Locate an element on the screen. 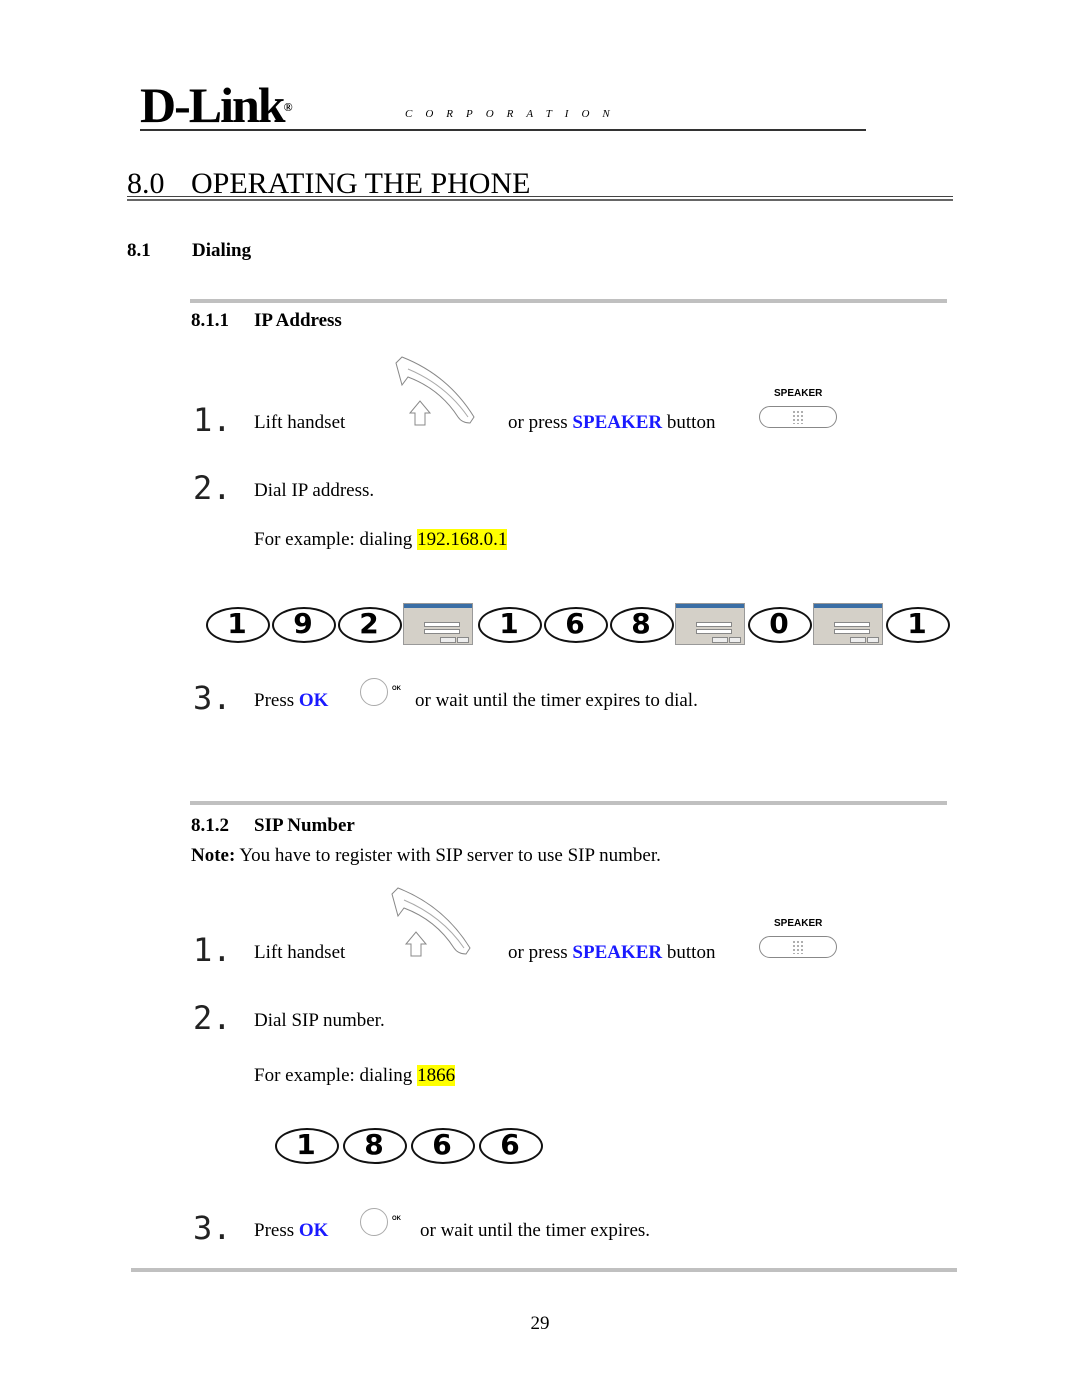 The image size is (1080, 1397). keypad-key: 2 is located at coordinates (370, 624).